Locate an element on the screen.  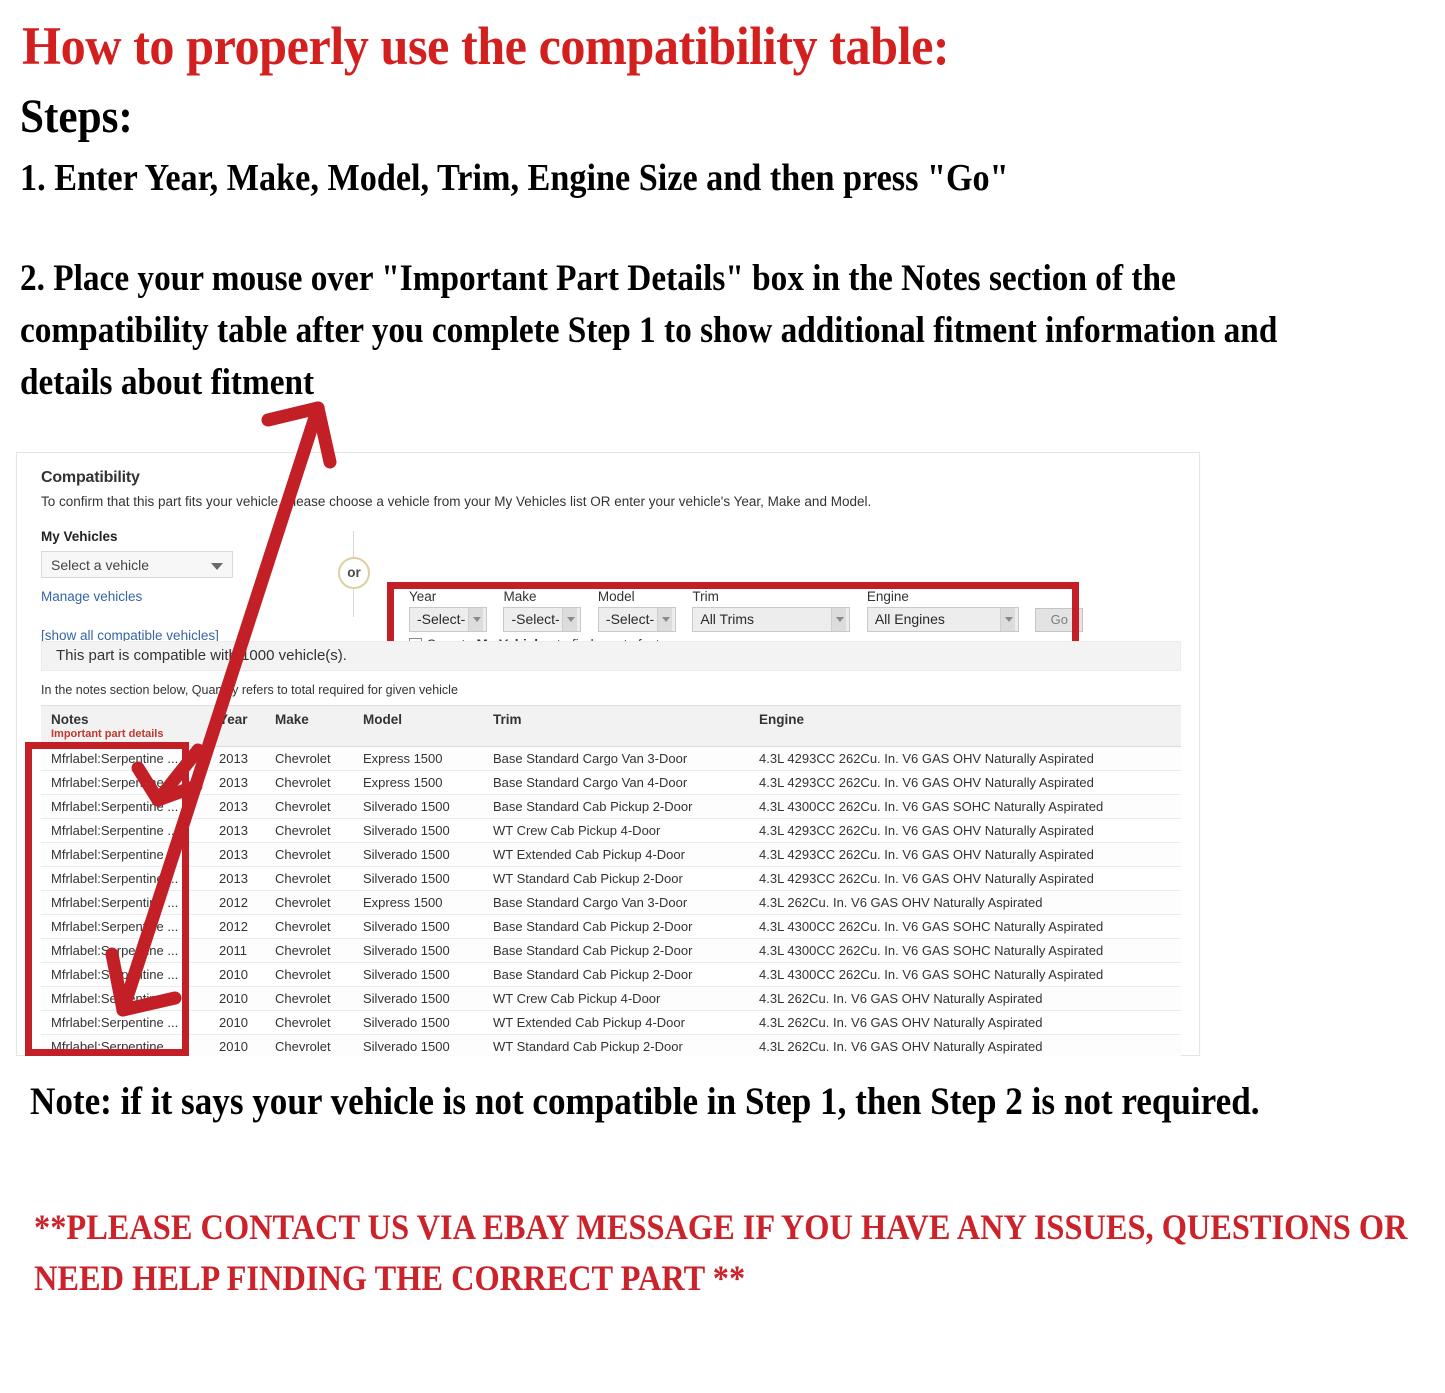
notes-header-label: Notes is located at coordinates (70, 719).